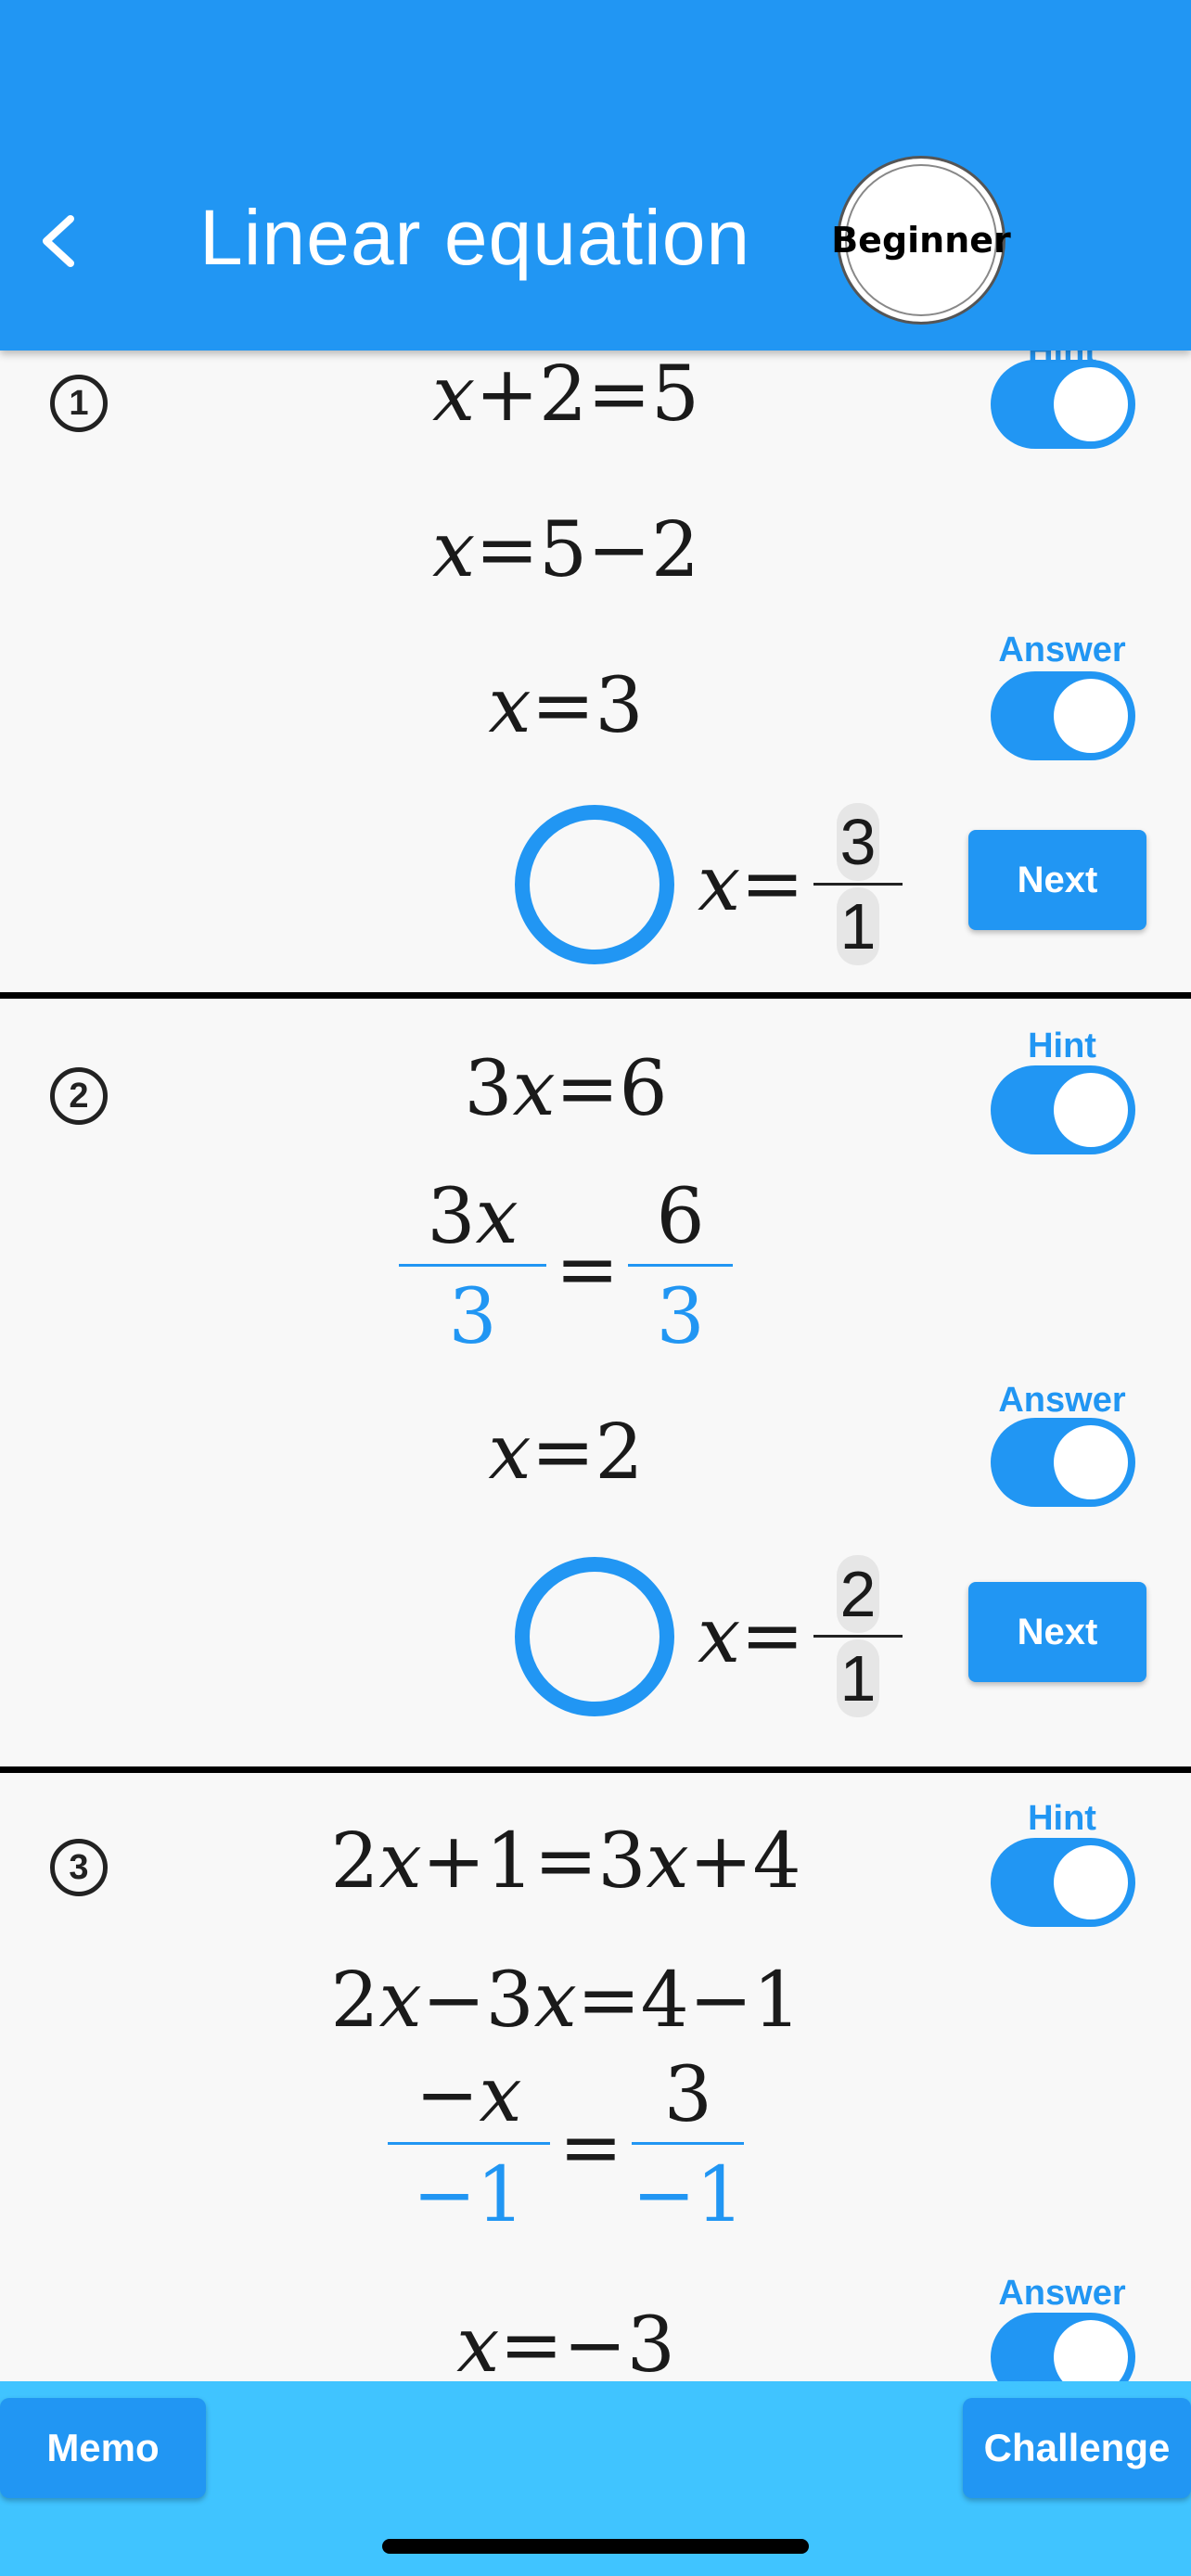 This screenshot has width=1191, height=2576. What do you see at coordinates (472, 1270) in the screenshot?
I see `fraction-left: 3x 3` at bounding box center [472, 1270].